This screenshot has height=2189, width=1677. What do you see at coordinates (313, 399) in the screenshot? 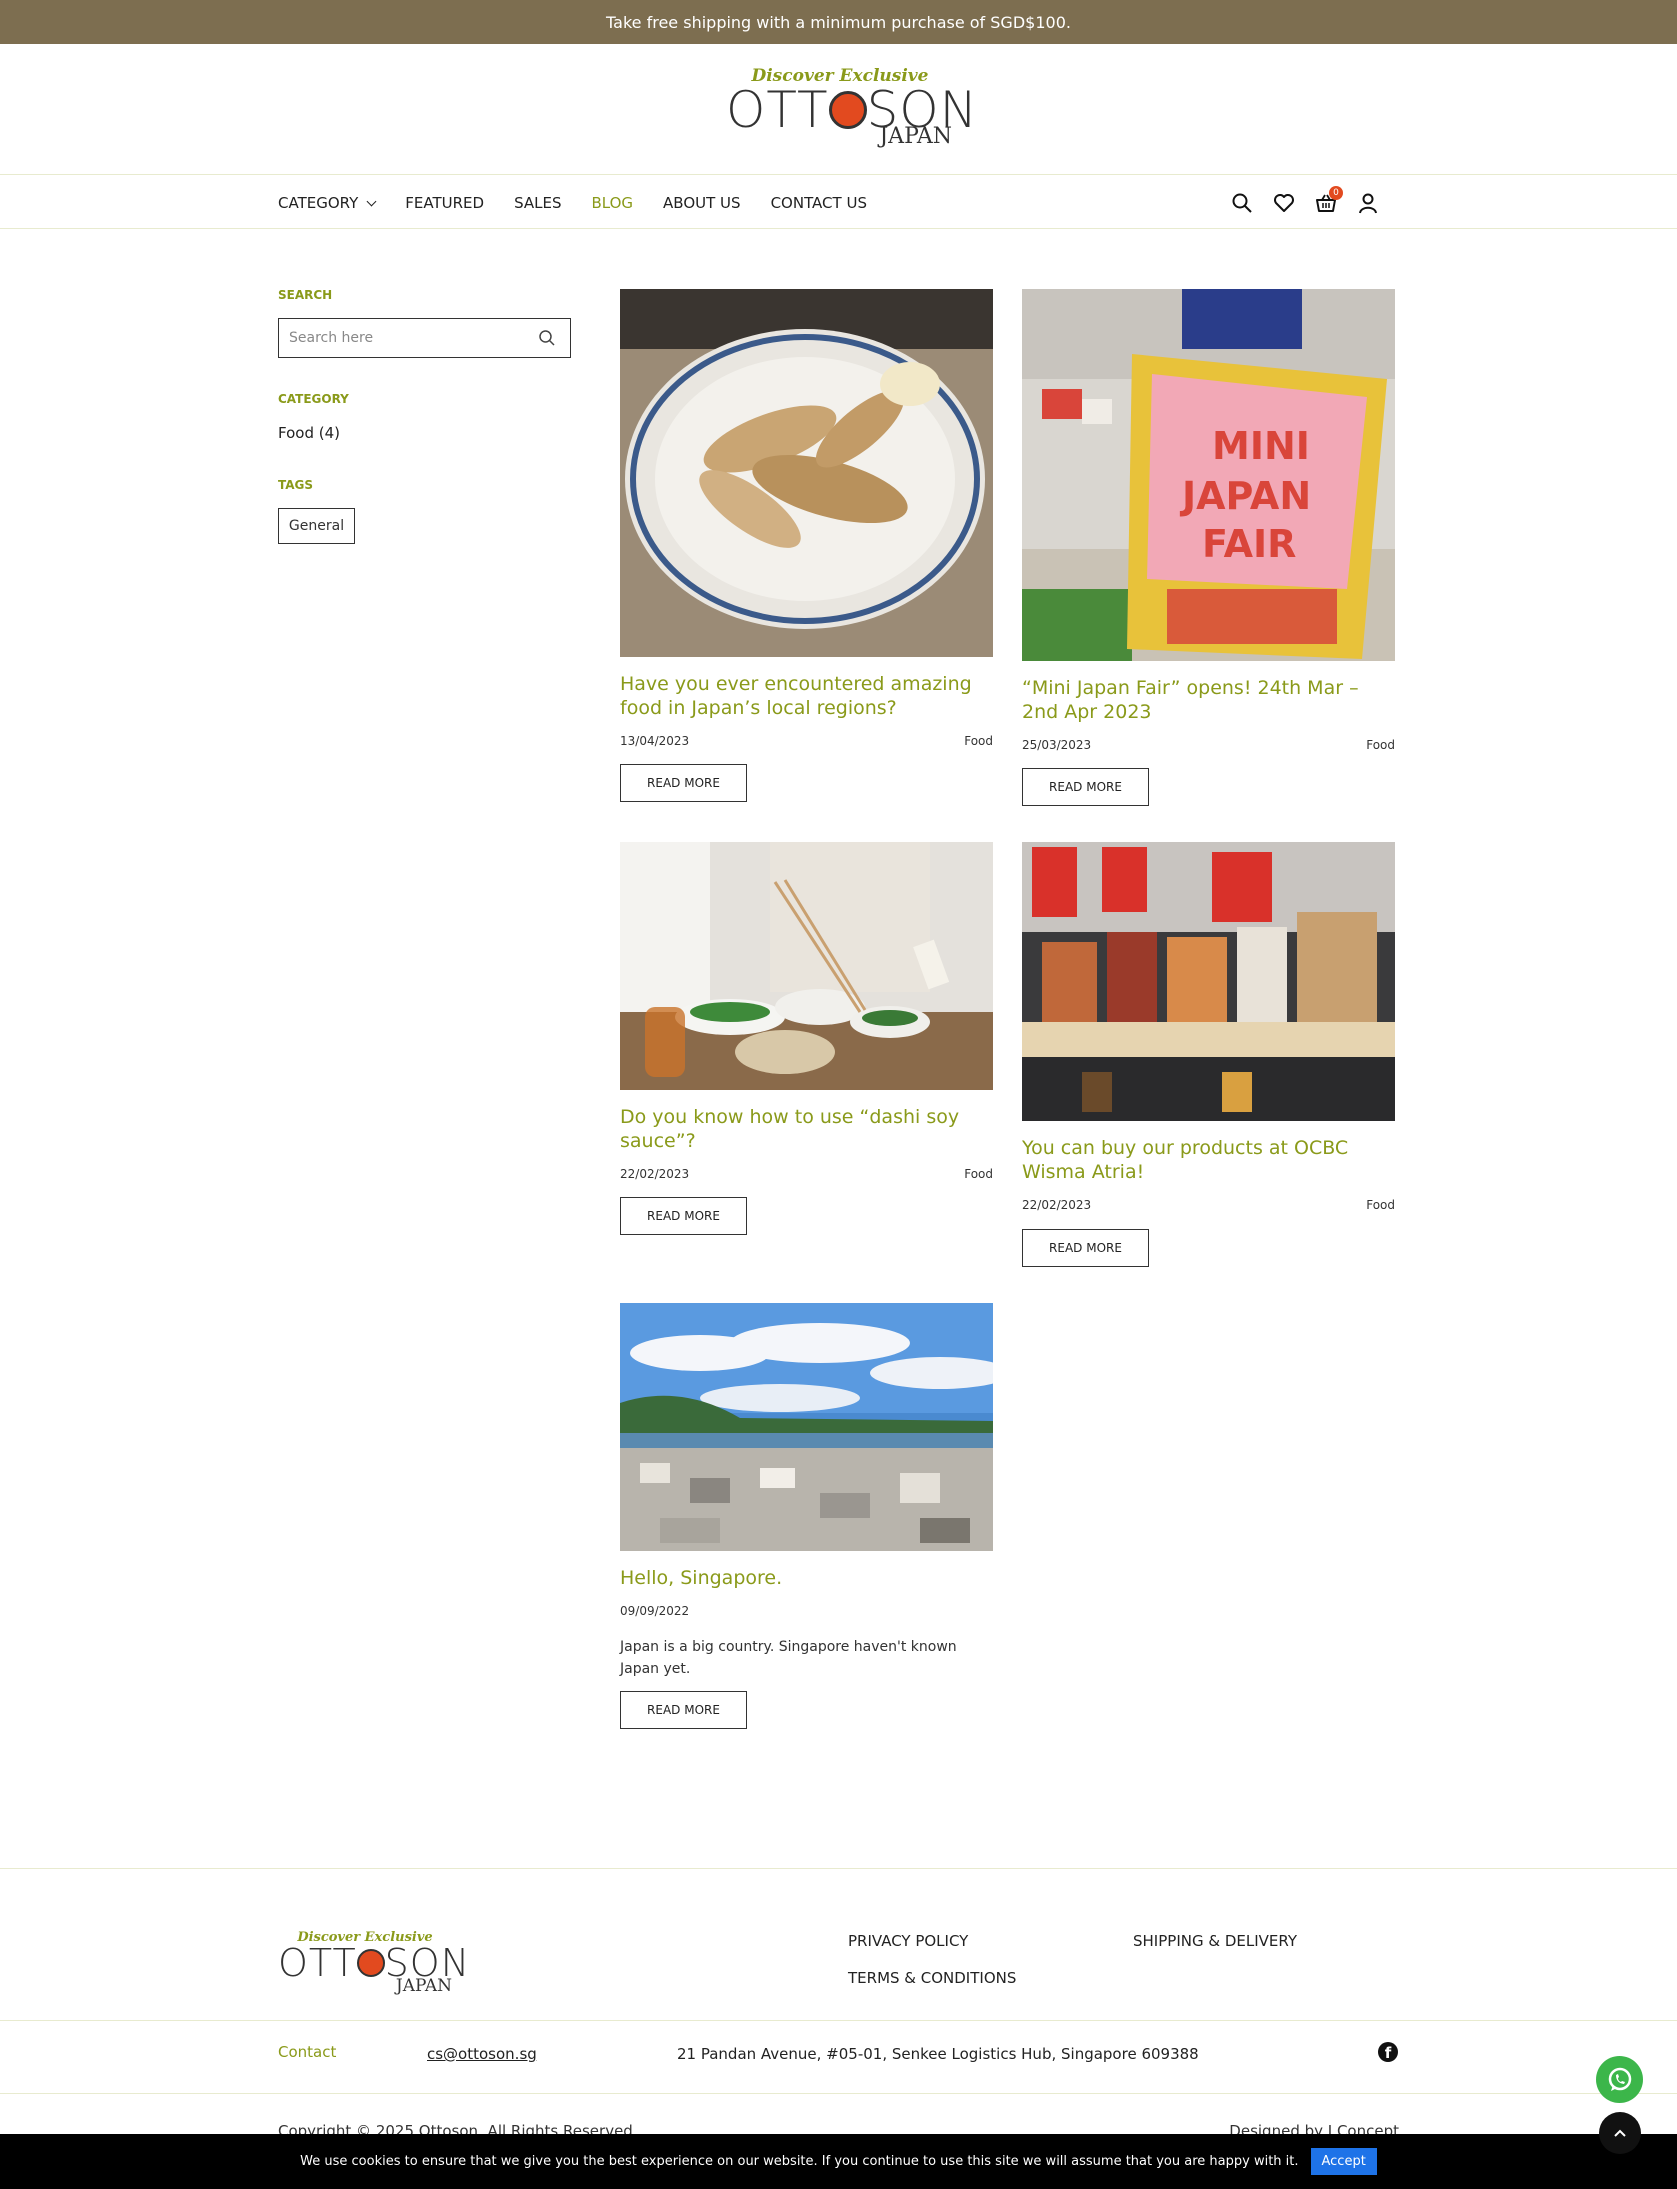
I see `sidebar-category-heading: CATEGORY` at bounding box center [313, 399].